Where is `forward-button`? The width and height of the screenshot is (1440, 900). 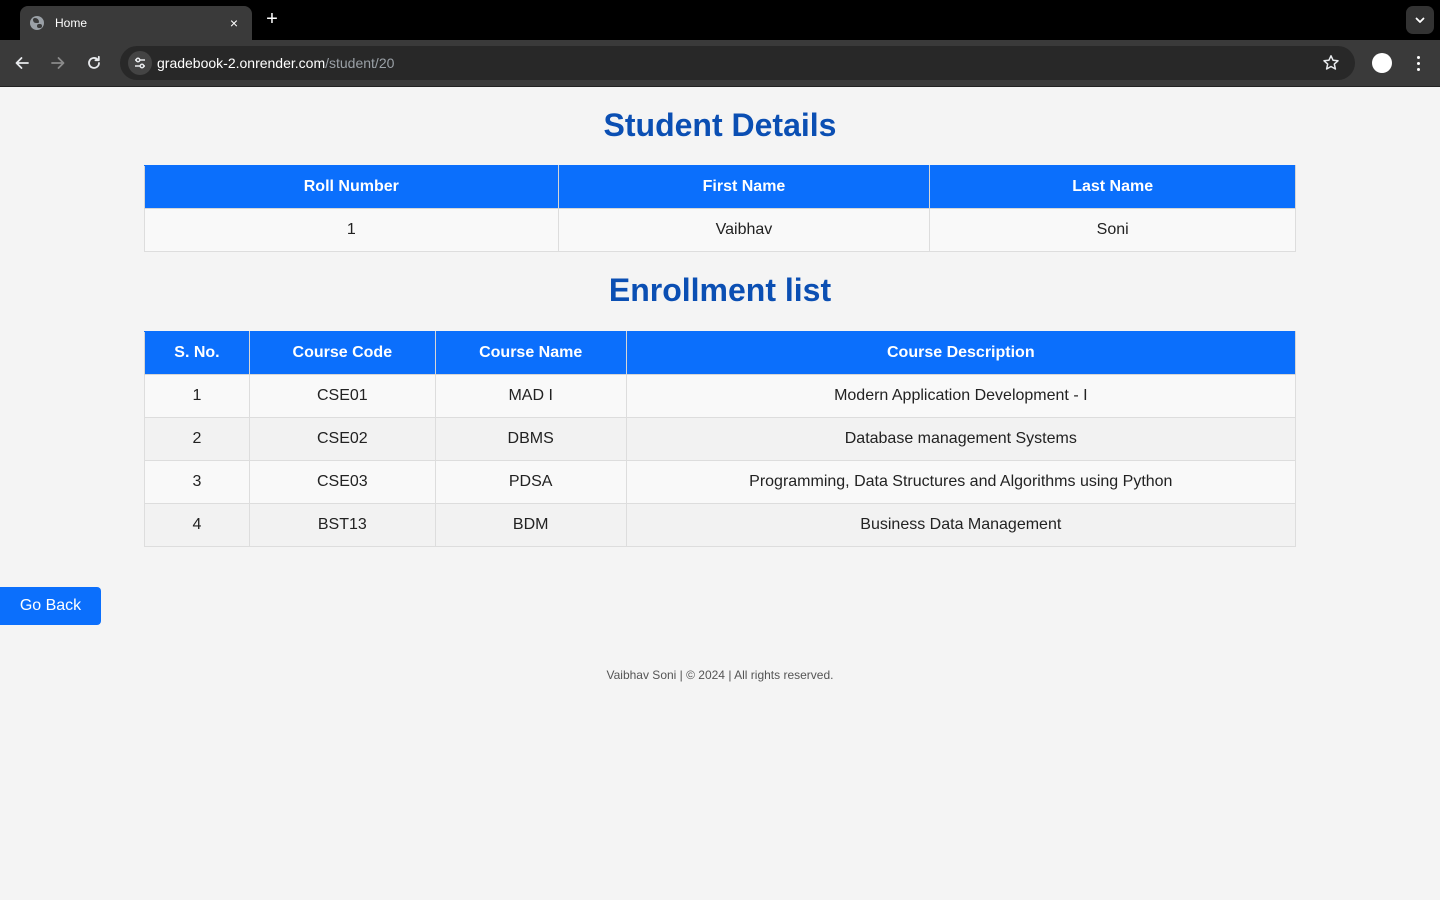 forward-button is located at coordinates (58, 63).